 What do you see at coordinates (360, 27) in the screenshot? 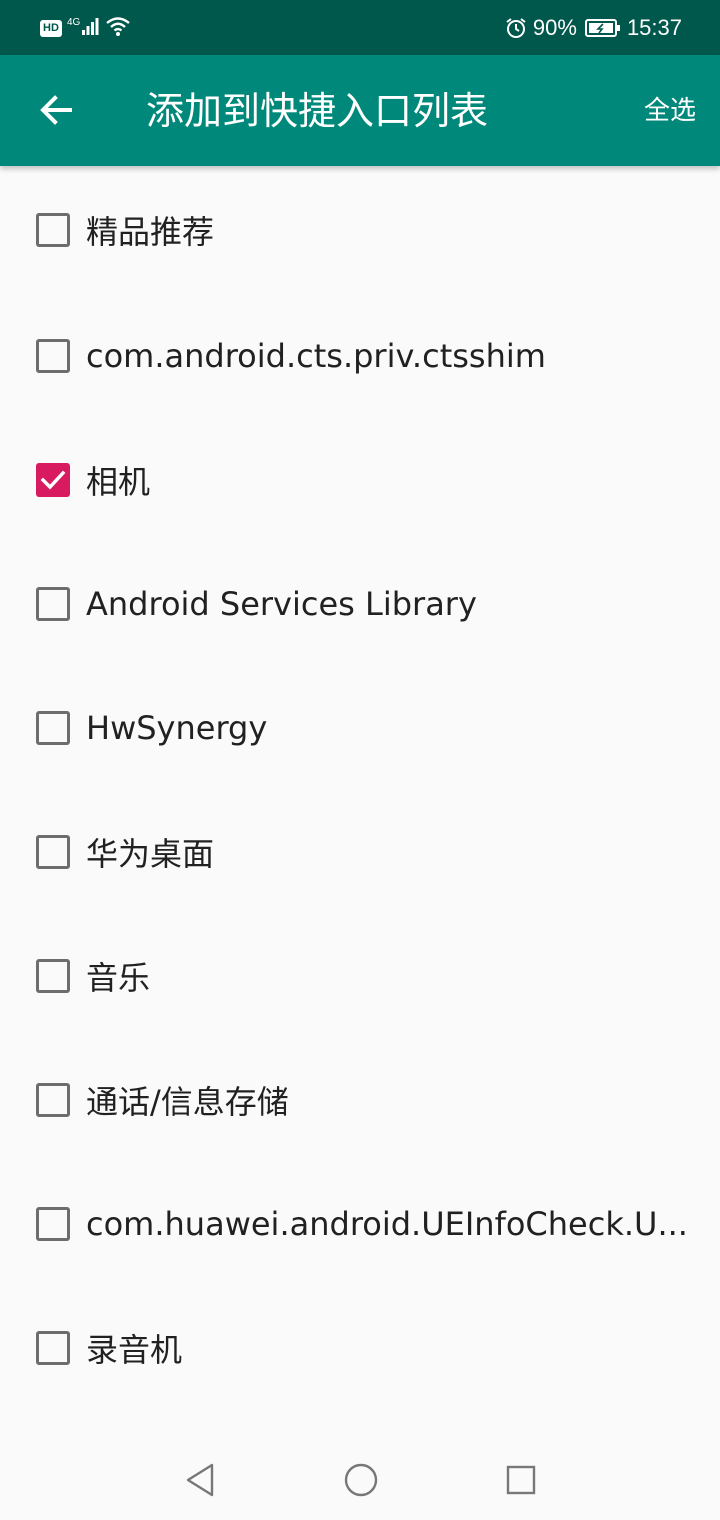
I see `status-bar: HD 4G 90% 15:37` at bounding box center [360, 27].